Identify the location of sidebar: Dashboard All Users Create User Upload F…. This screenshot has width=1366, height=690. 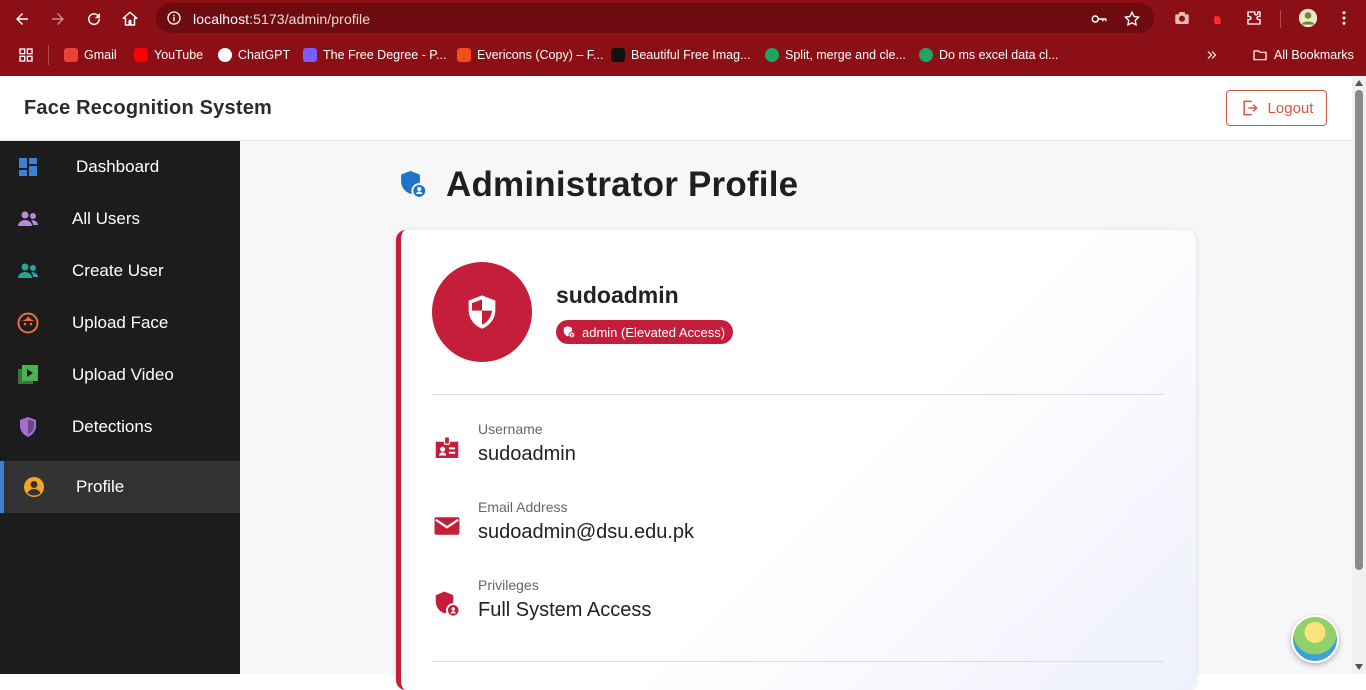
(120, 407).